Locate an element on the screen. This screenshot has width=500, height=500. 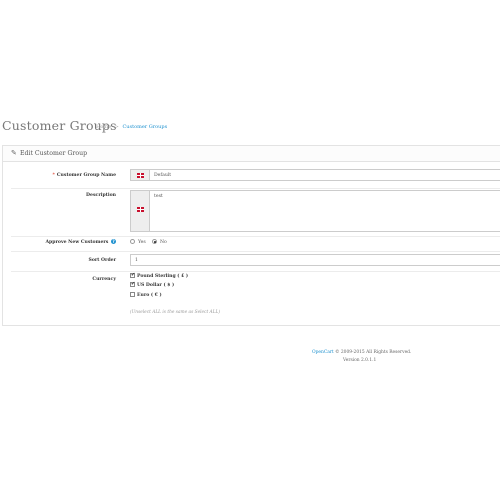
breadcrumb: Home > Customer Groups is located at coordinates (131, 127).